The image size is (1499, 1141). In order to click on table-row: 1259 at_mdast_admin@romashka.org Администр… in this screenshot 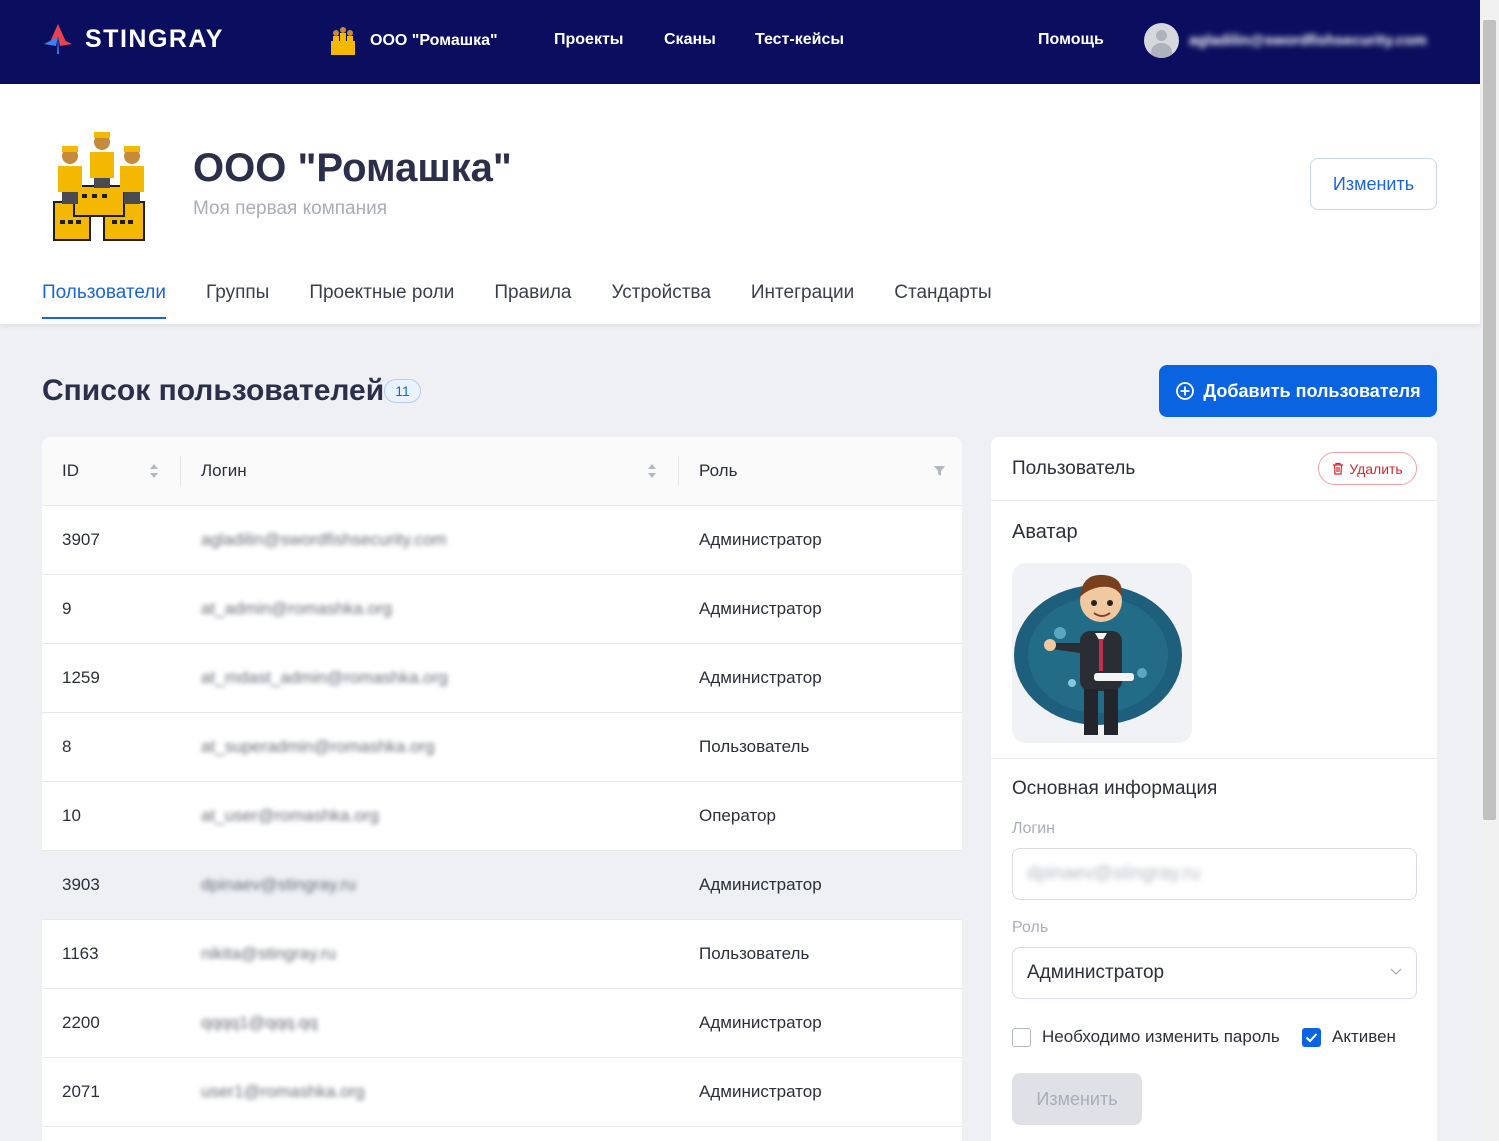, I will do `click(502, 678)`.